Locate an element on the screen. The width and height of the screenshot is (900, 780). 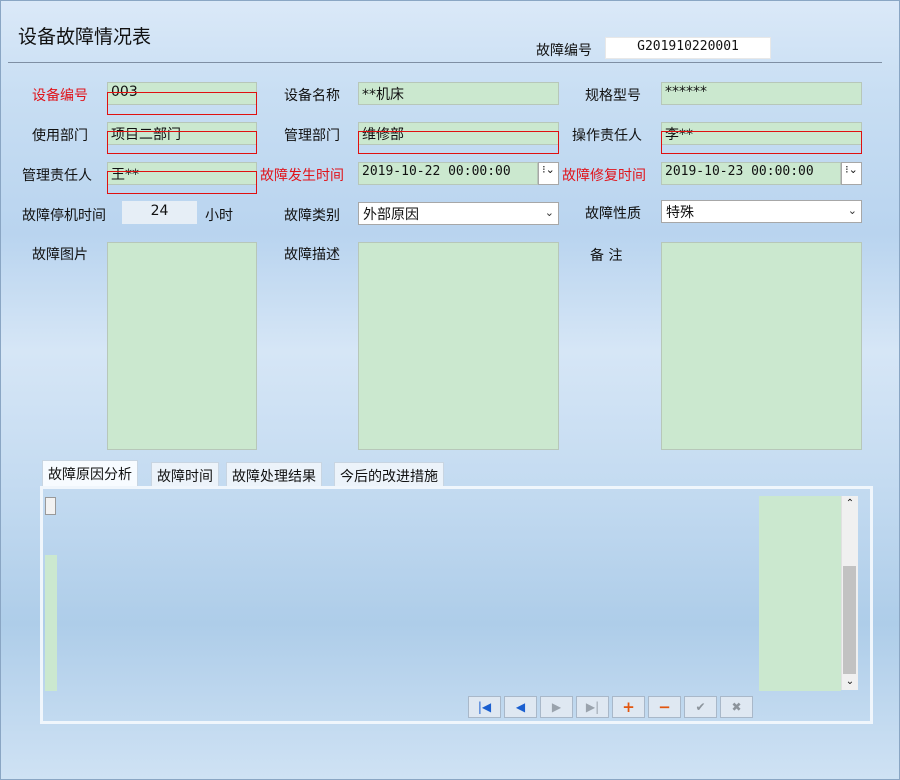
picture-label: 故障图片 is located at coordinates (60, 255).